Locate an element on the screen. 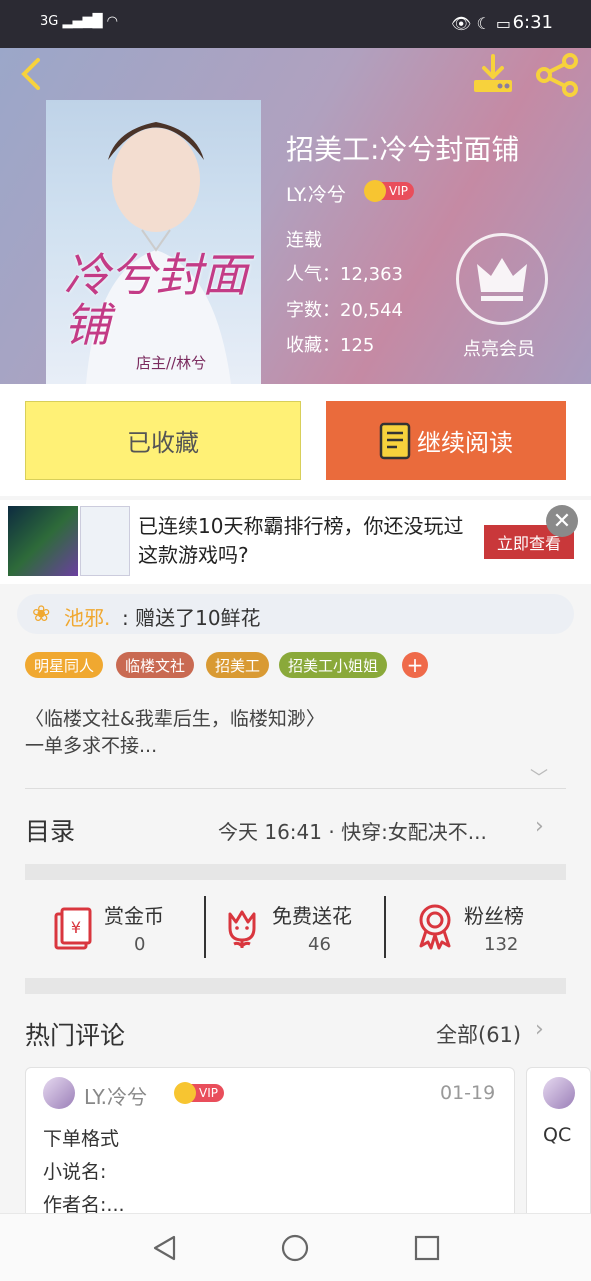 The image size is (591, 1281). book-status: 连载 is located at coordinates (304, 240).